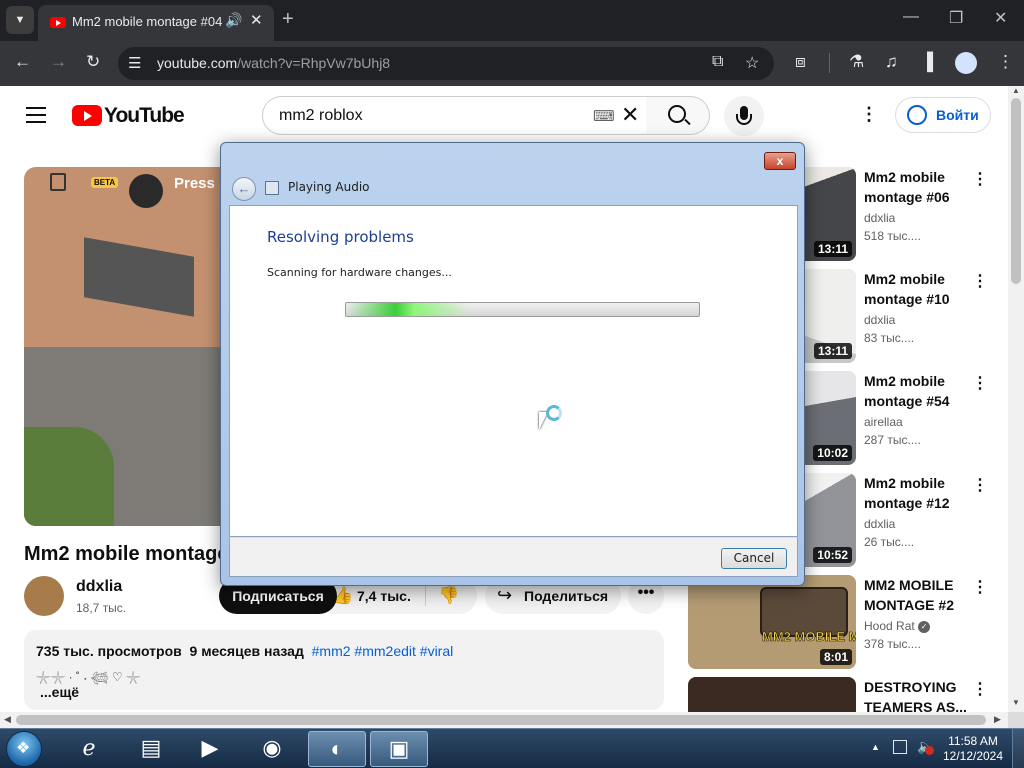  Describe the element at coordinates (911, 17) in the screenshot. I see `minimize-icon: —` at that location.